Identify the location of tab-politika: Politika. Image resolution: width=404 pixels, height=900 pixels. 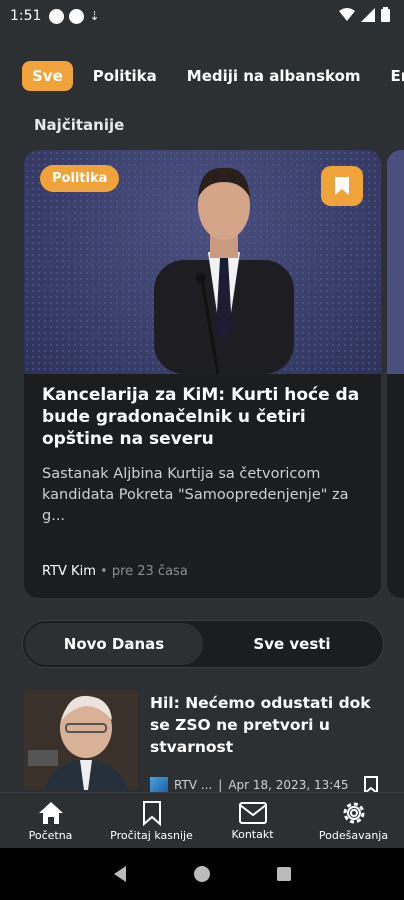
(125, 76).